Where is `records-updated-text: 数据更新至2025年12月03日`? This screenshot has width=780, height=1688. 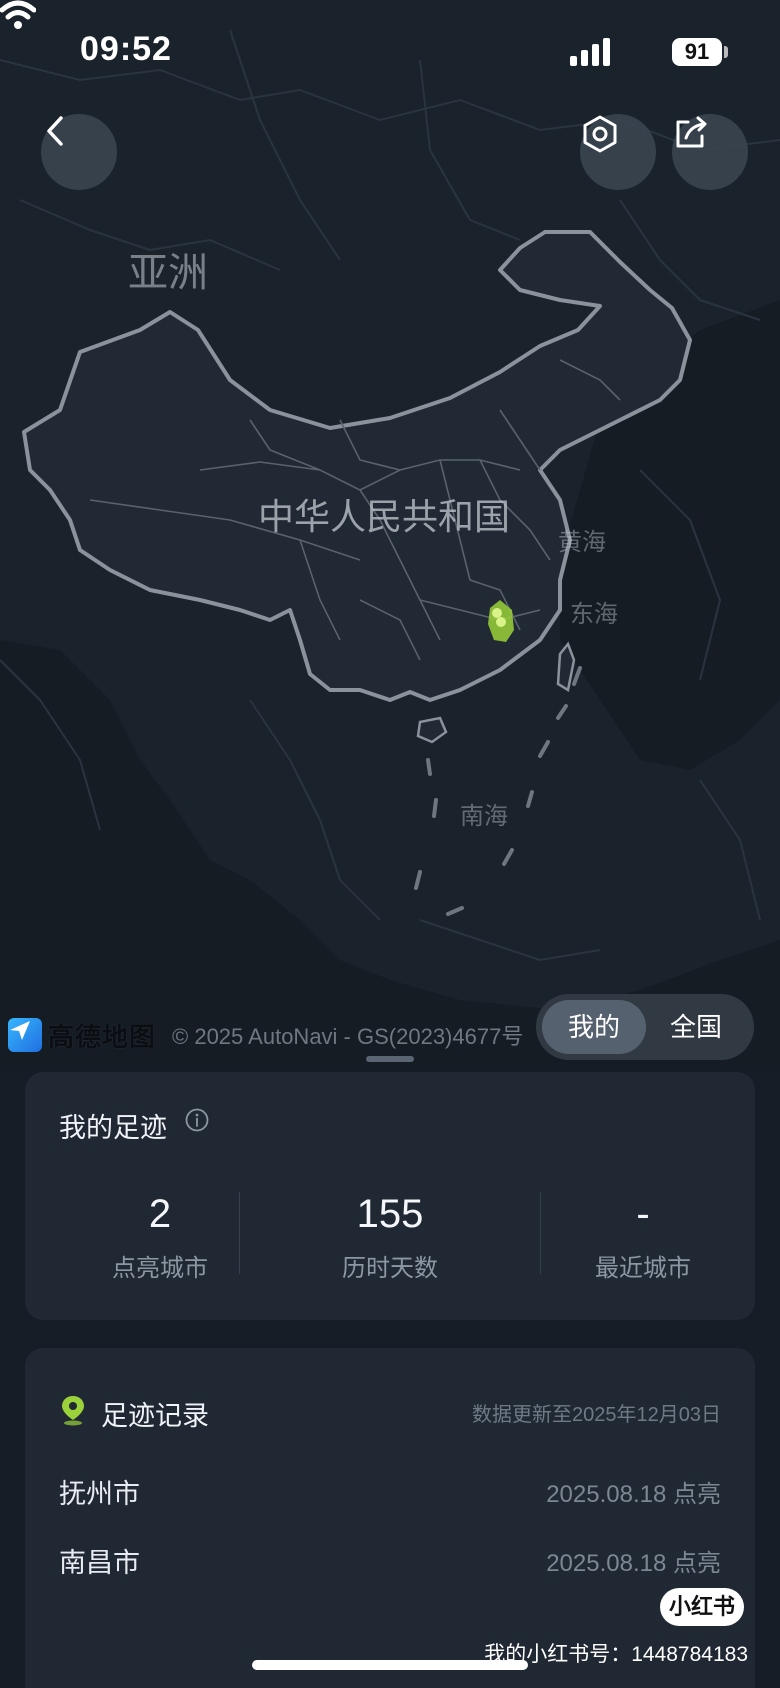
records-updated-text: 数据更新至2025年12月03日 is located at coordinates (596, 1415).